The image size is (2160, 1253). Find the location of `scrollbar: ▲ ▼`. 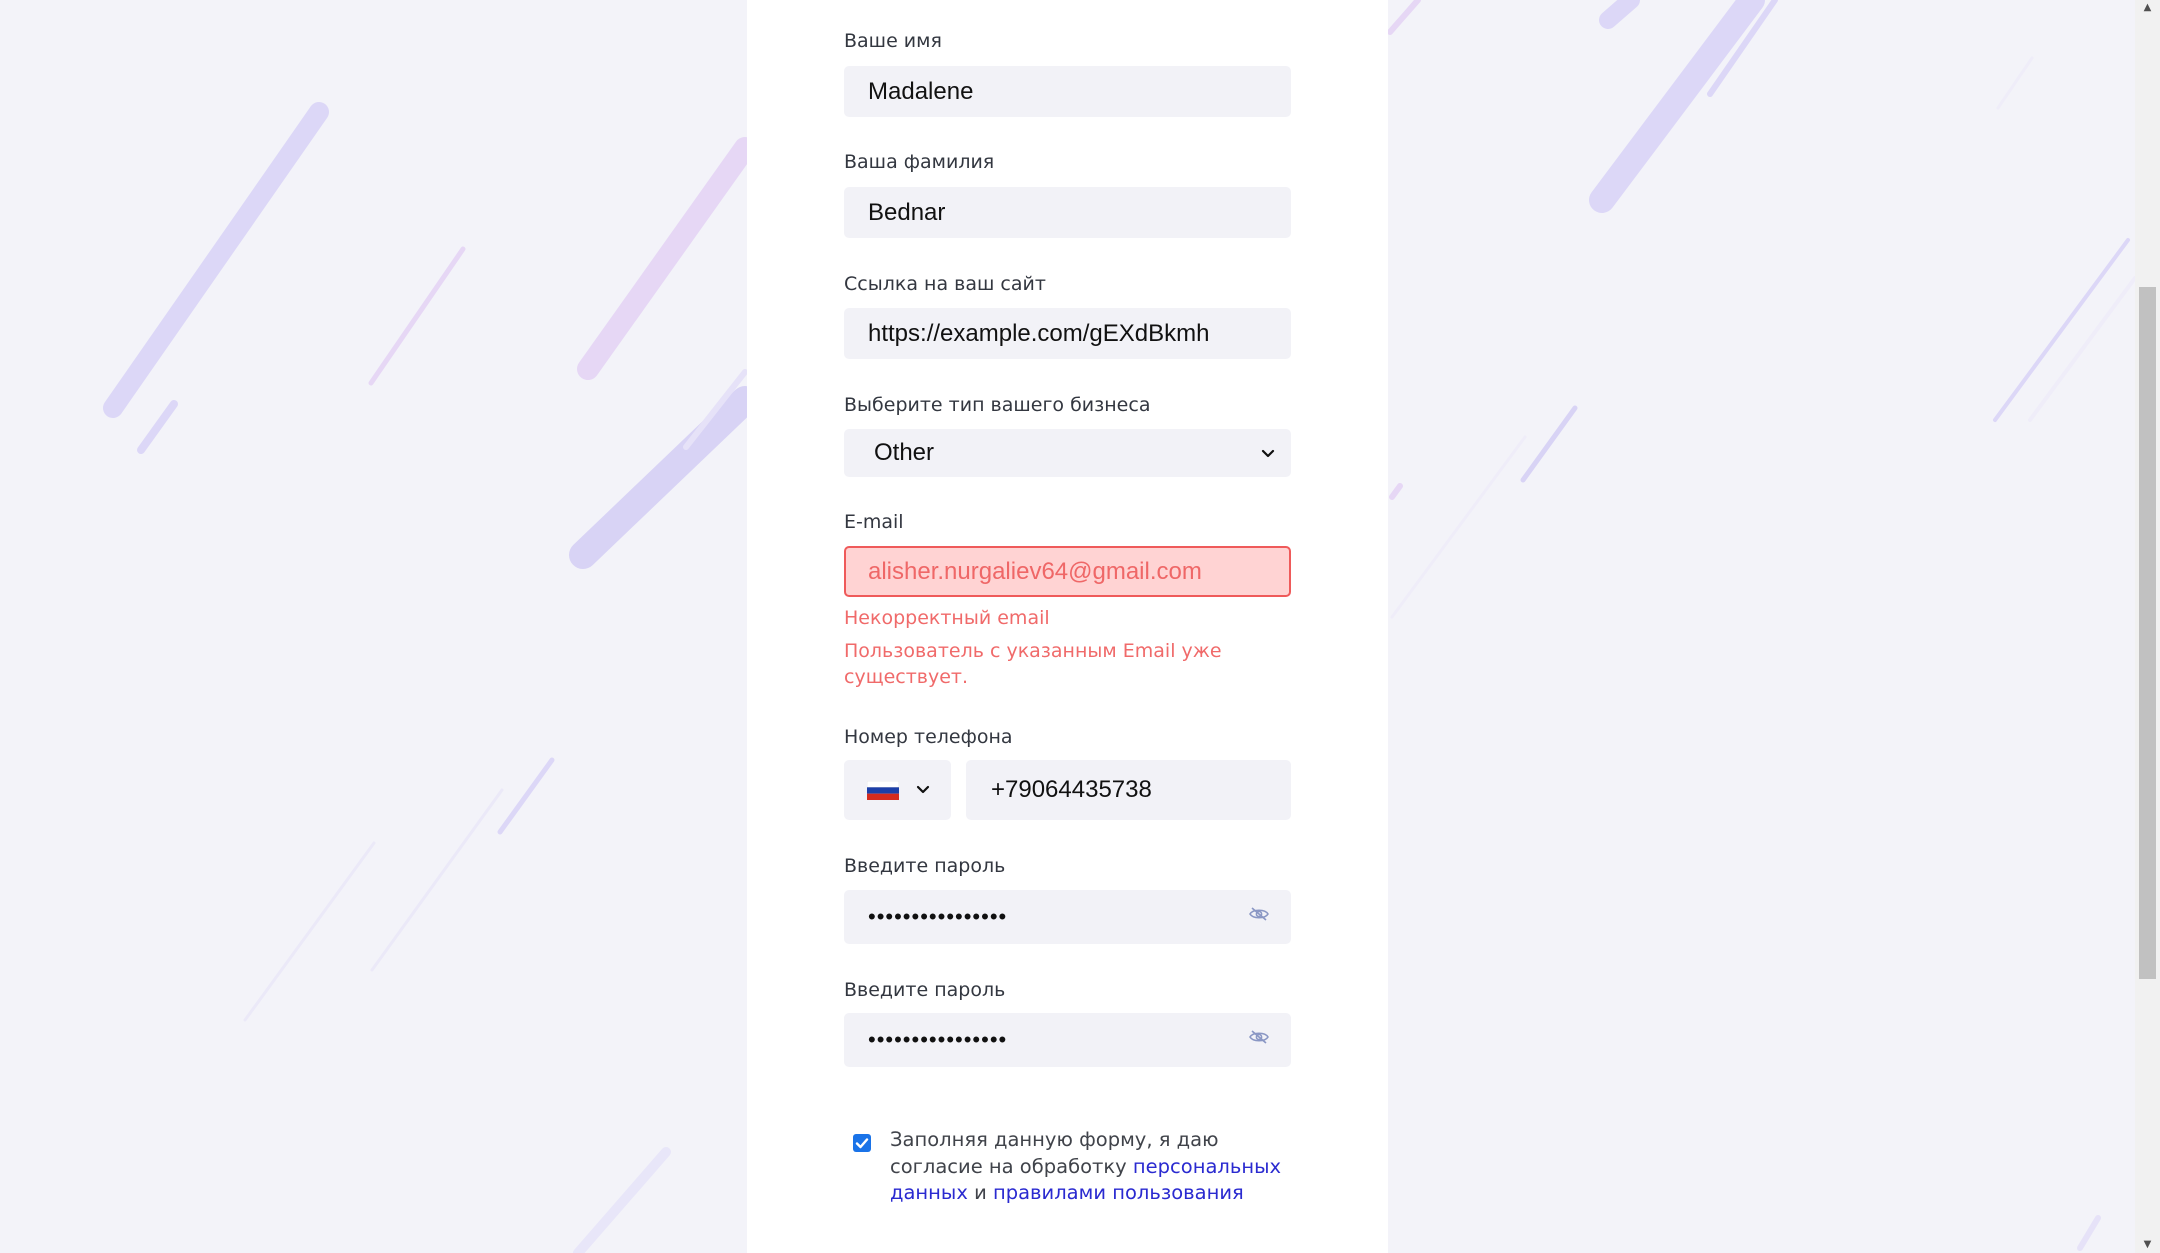

scrollbar: ▲ ▼ is located at coordinates (2147, 626).